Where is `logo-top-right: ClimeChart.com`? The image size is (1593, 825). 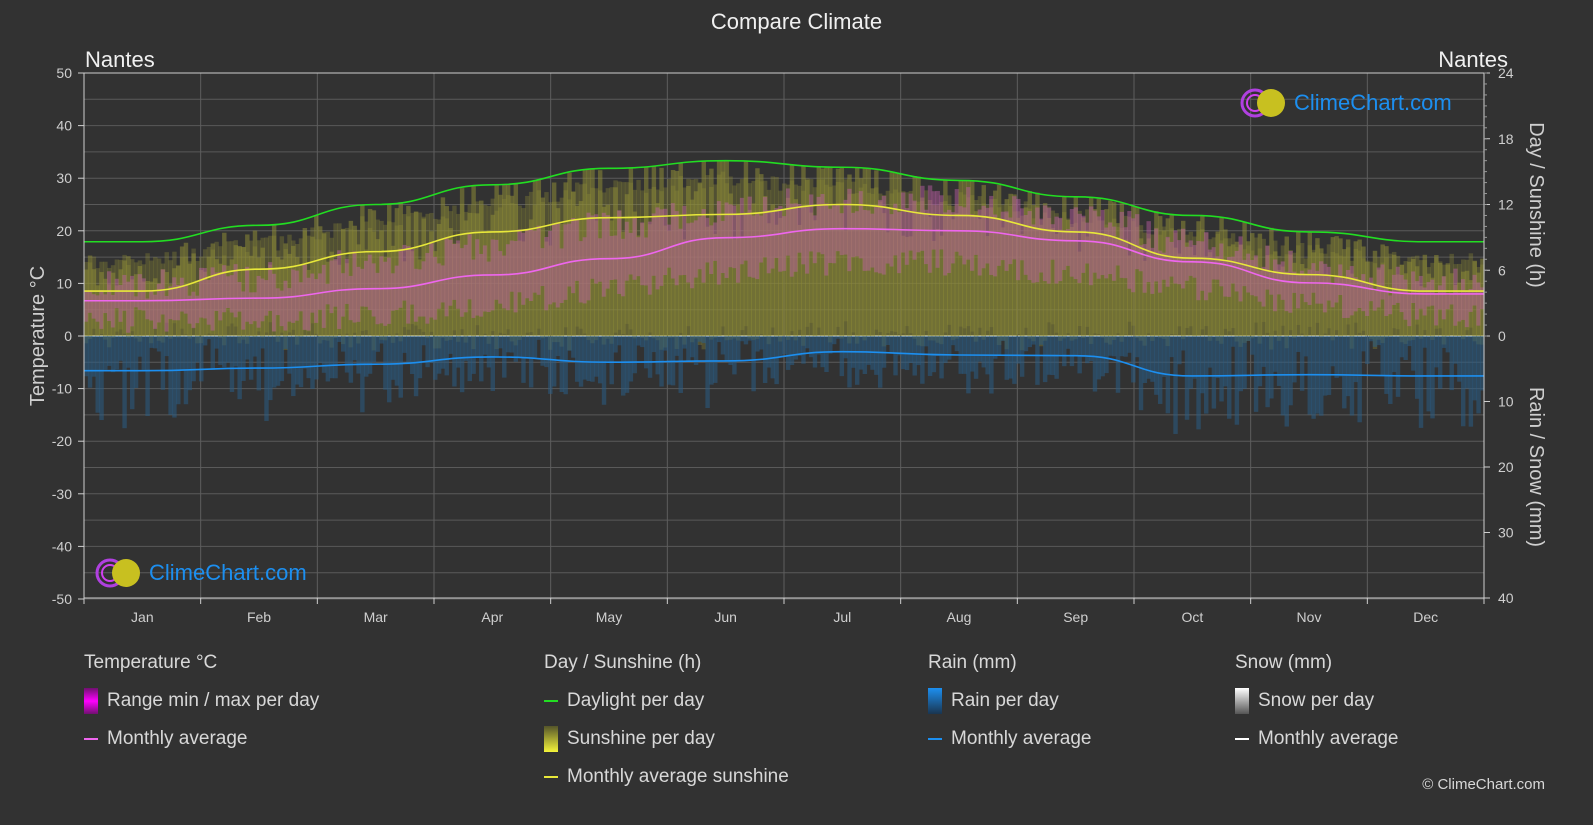 logo-top-right: ClimeChart.com is located at coordinates (1345, 103).